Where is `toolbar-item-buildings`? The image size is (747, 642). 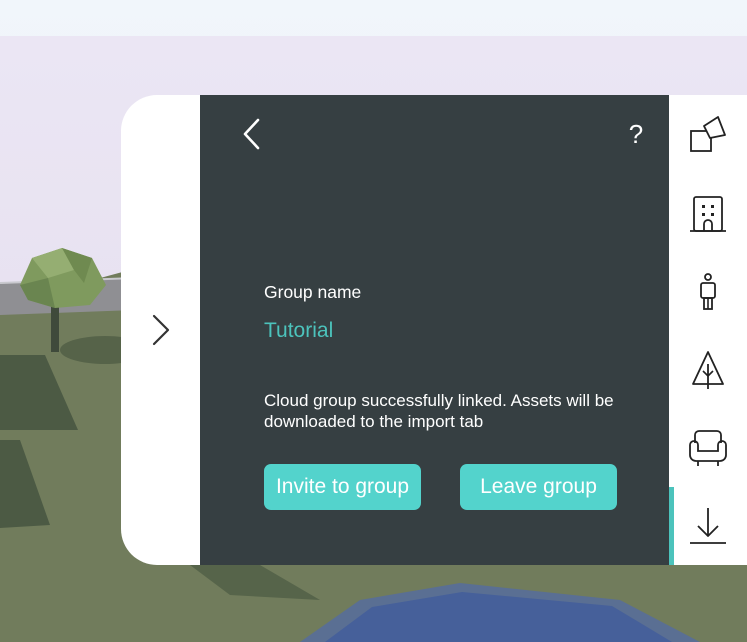 toolbar-item-buildings is located at coordinates (708, 214).